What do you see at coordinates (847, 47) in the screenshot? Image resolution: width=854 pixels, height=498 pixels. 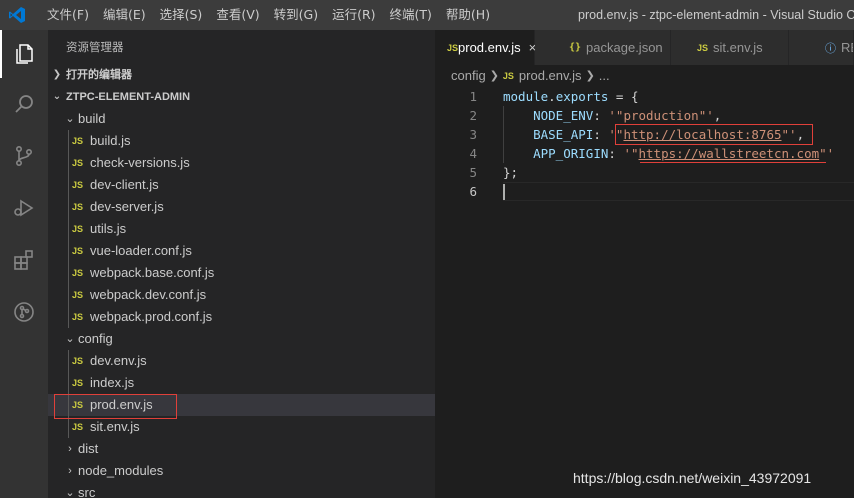 I see `tab-label: README.md` at bounding box center [847, 47].